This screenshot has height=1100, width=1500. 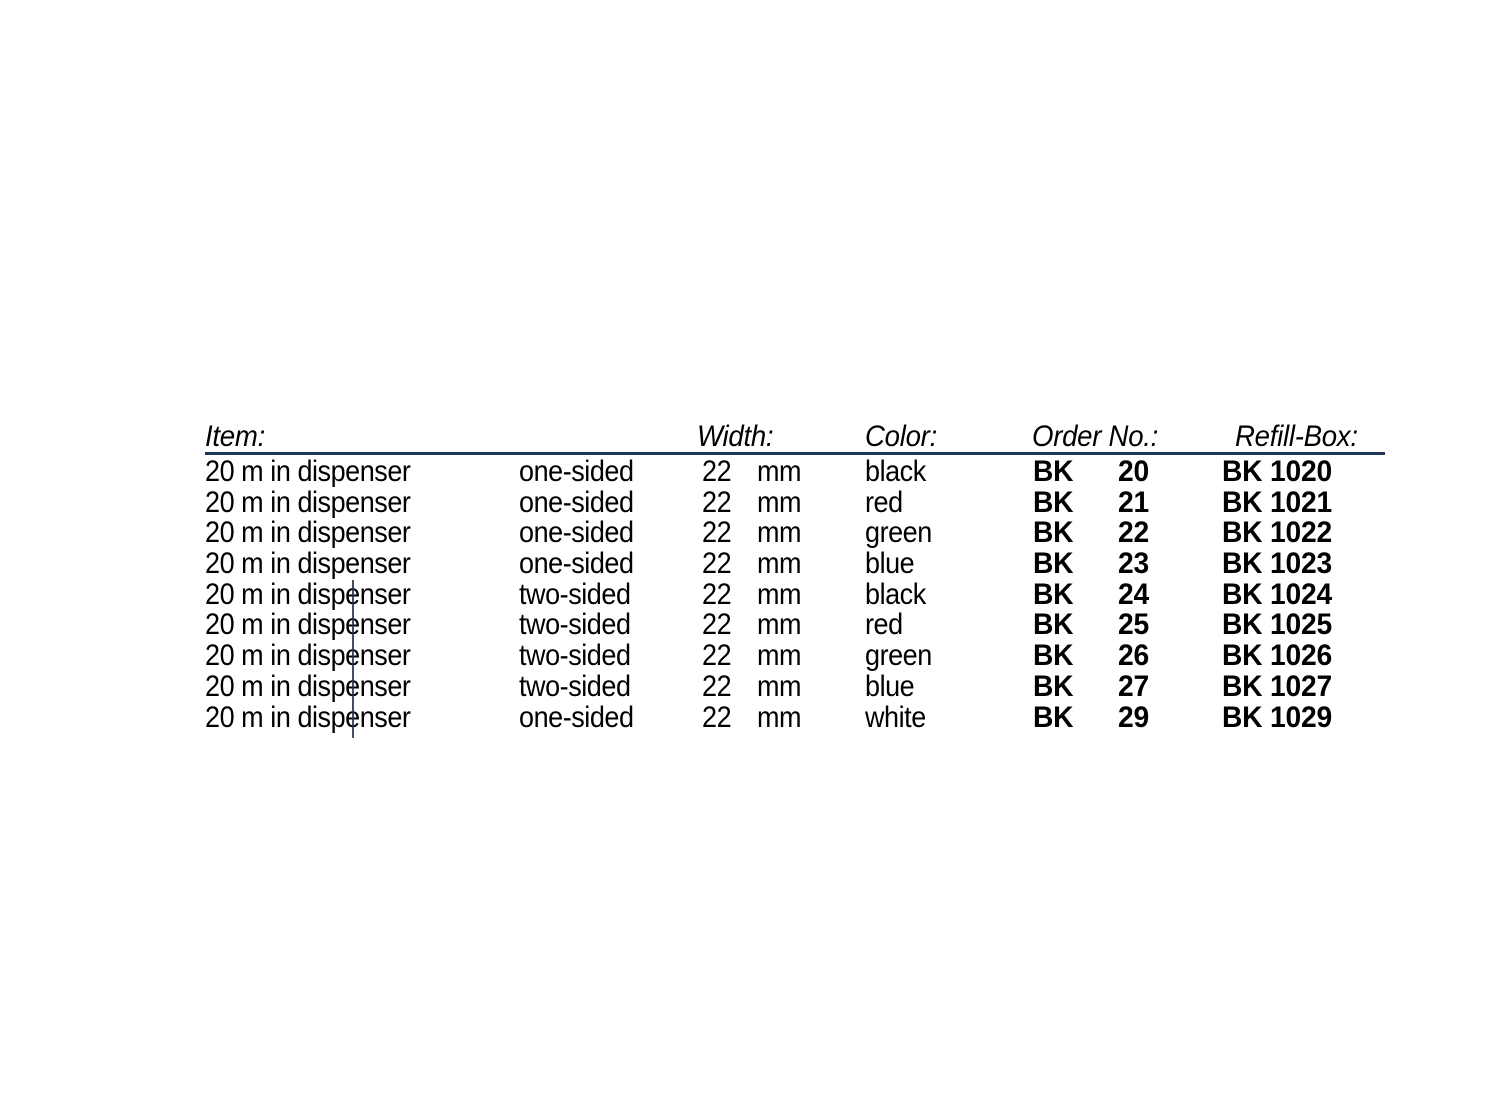 What do you see at coordinates (353, 659) in the screenshot?
I see `scan-artifact-mark` at bounding box center [353, 659].